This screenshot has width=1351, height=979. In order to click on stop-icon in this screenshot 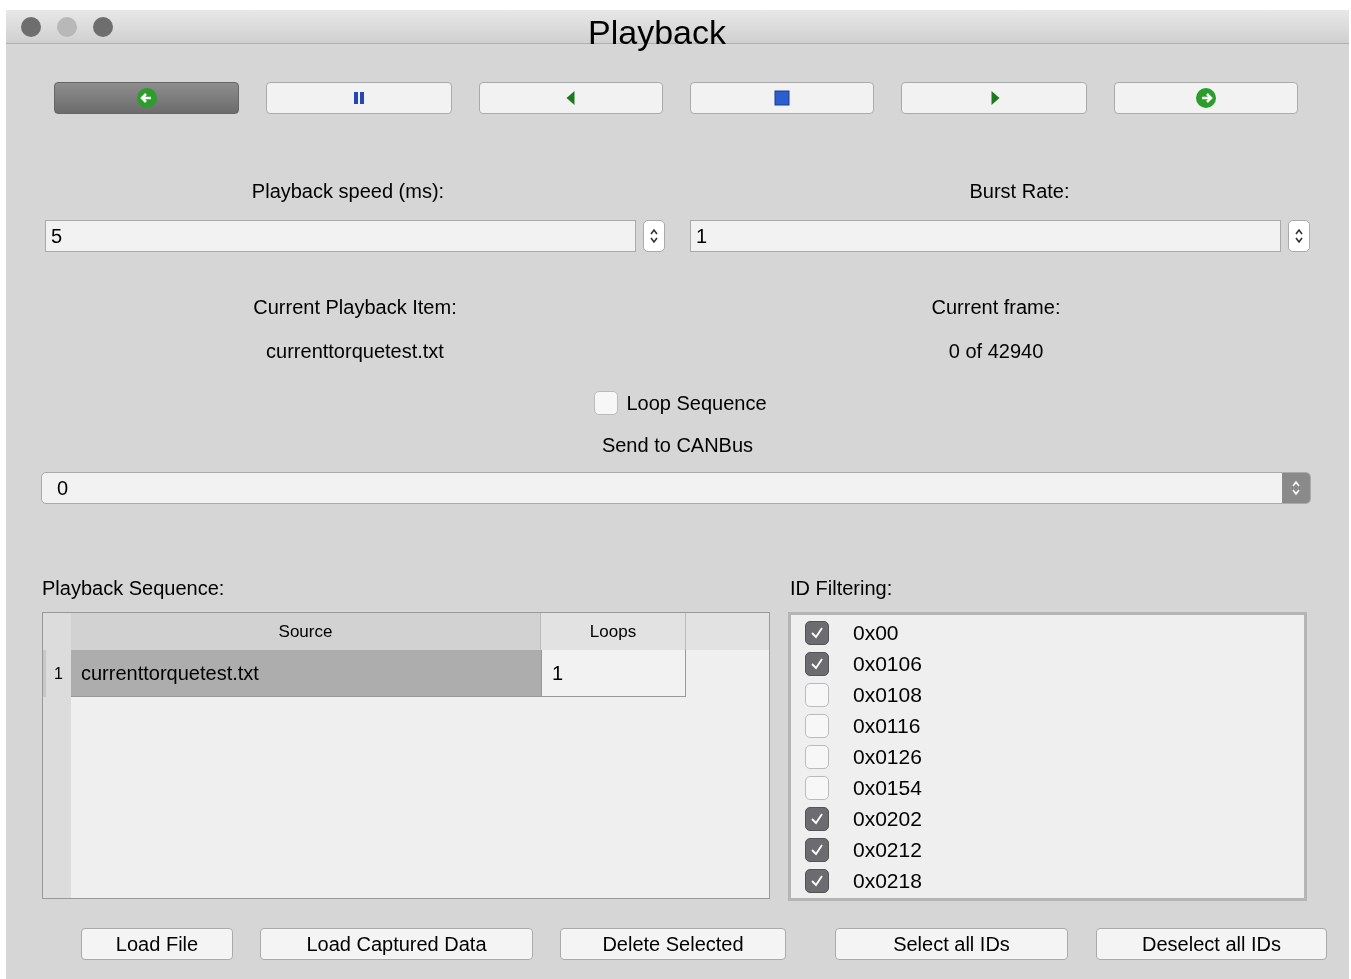, I will do `click(782, 98)`.